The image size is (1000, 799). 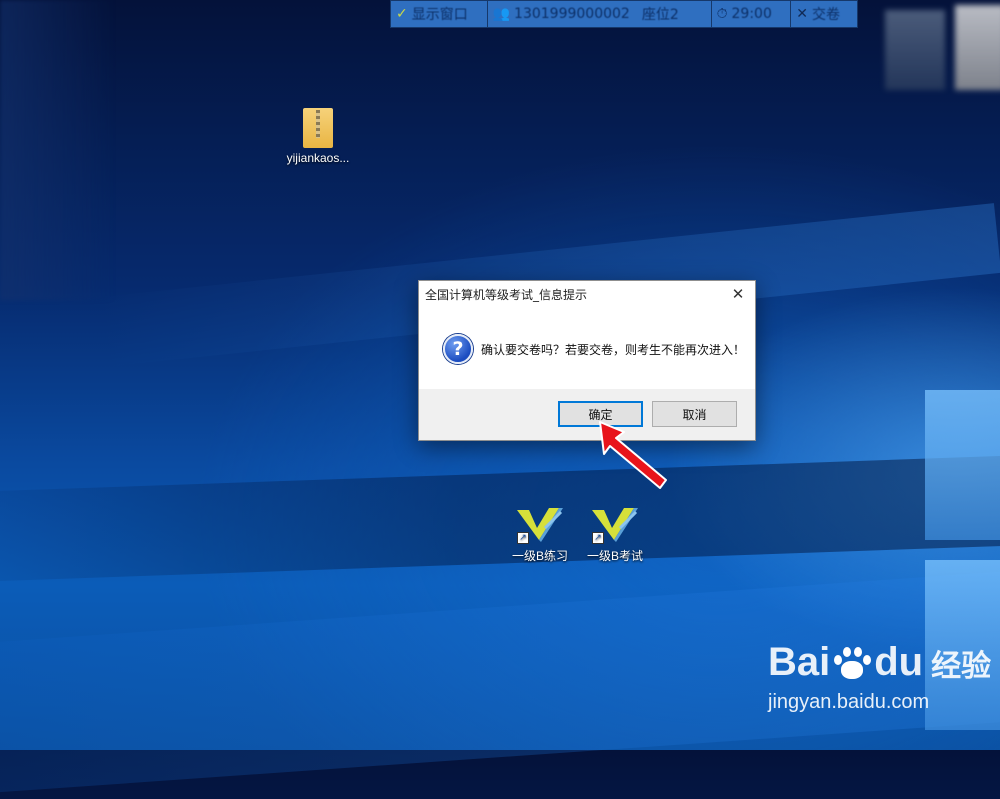 I want to click on submit-exam-button: ✕ 交卷, so click(x=824, y=14).